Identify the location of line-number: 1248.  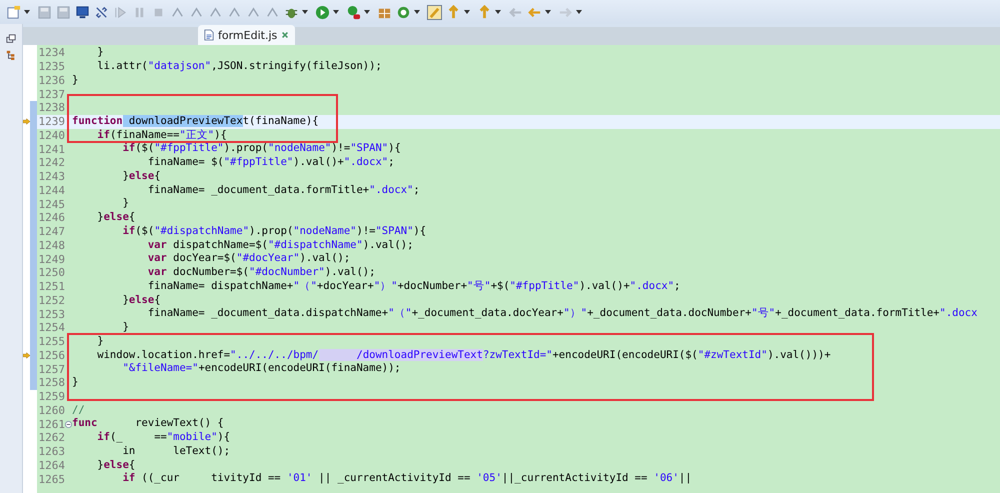
(51, 245).